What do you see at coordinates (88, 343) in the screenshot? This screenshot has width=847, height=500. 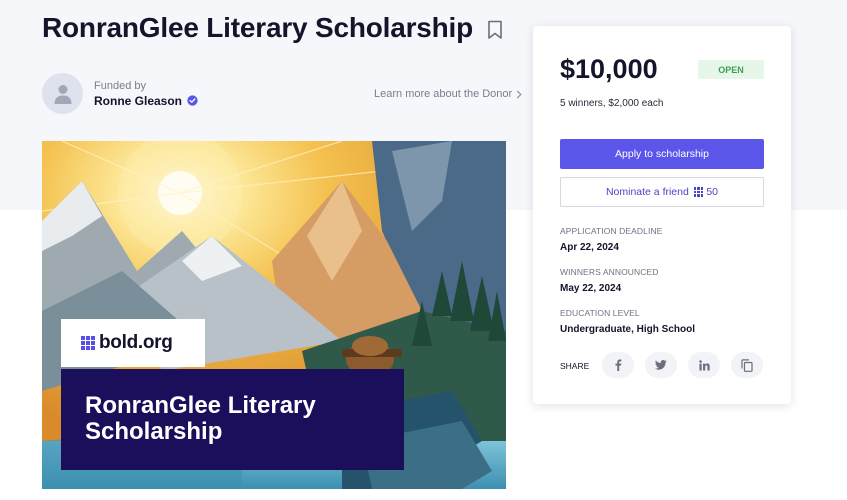 I see `logo-grid-icon` at bounding box center [88, 343].